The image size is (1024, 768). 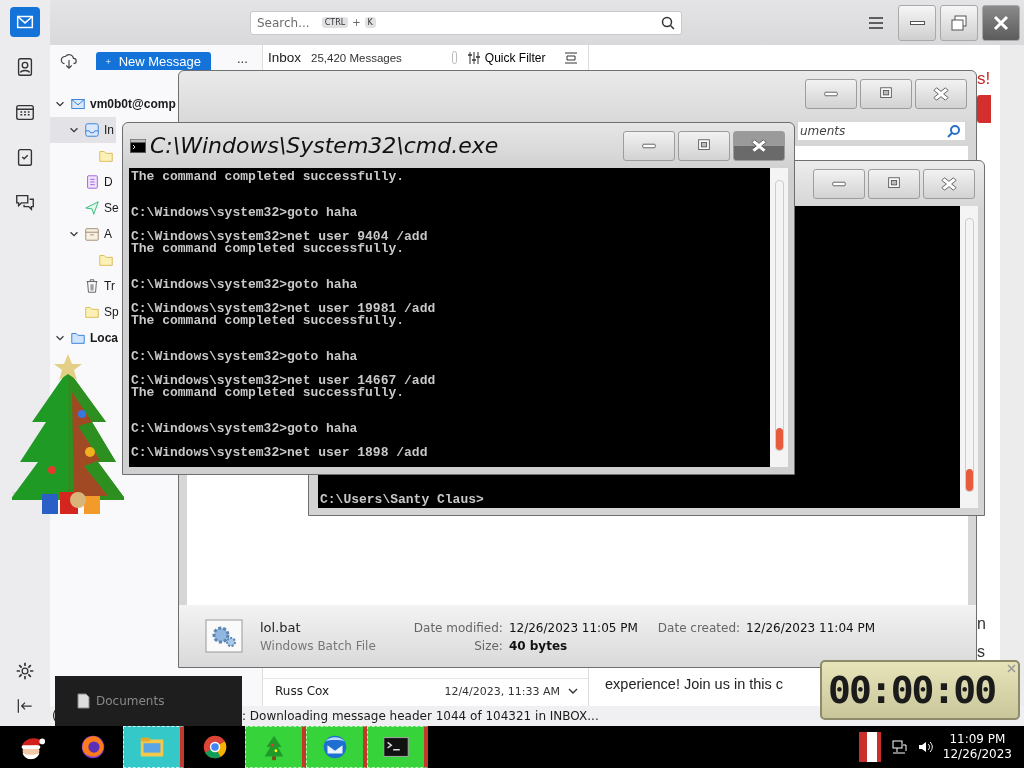 I want to click on key-cap: CTRL, so click(x=335, y=22).